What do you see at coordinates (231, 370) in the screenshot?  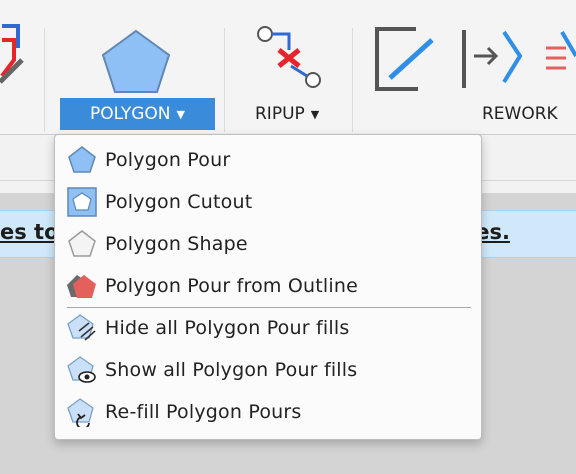 I see `menu-item-label: Show all Polygon Pour fills` at bounding box center [231, 370].